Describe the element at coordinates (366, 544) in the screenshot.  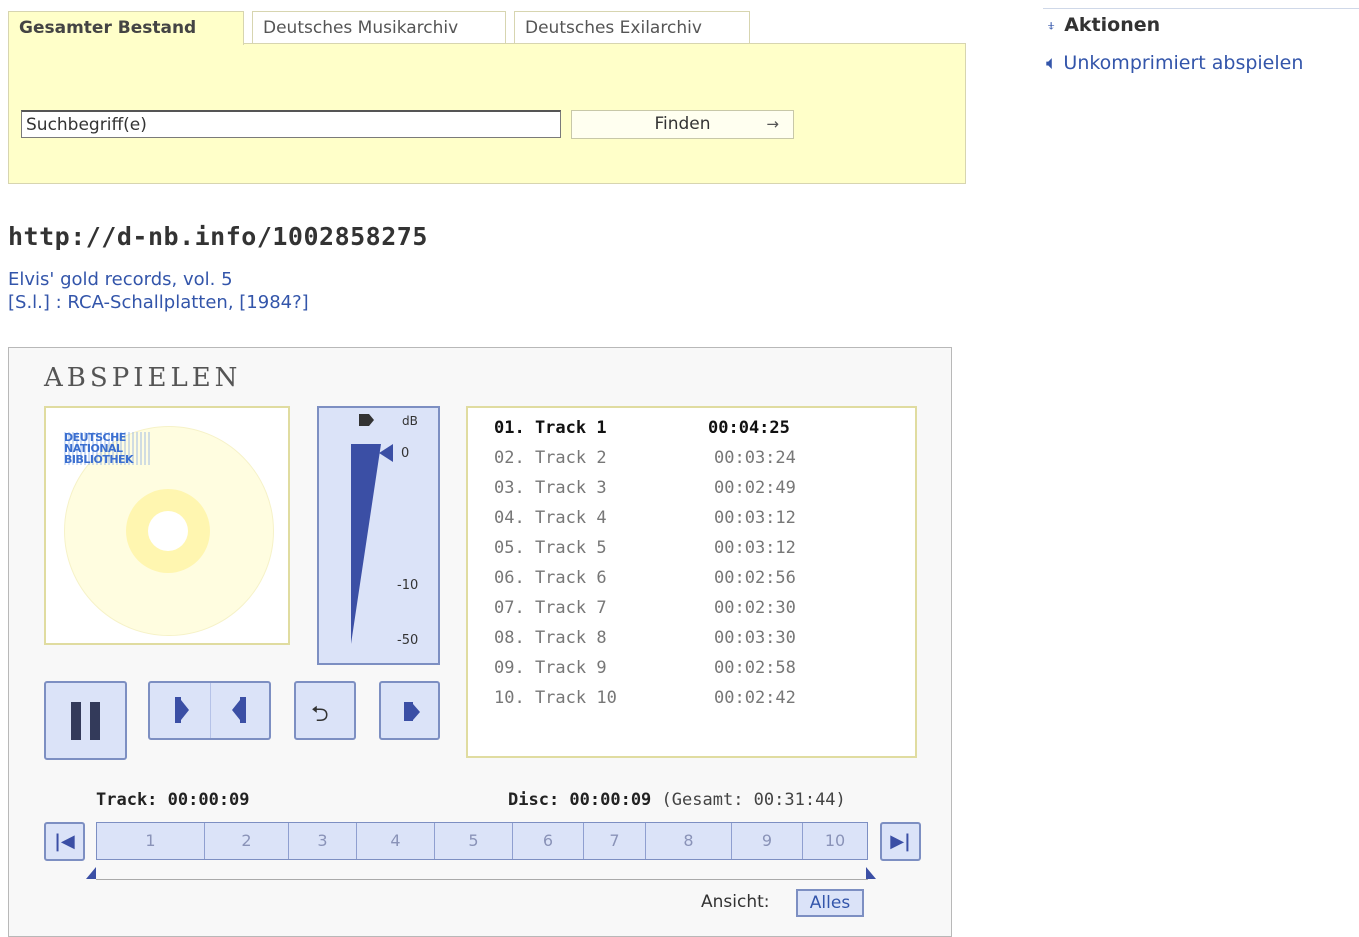
I see `volume-wedge` at that location.